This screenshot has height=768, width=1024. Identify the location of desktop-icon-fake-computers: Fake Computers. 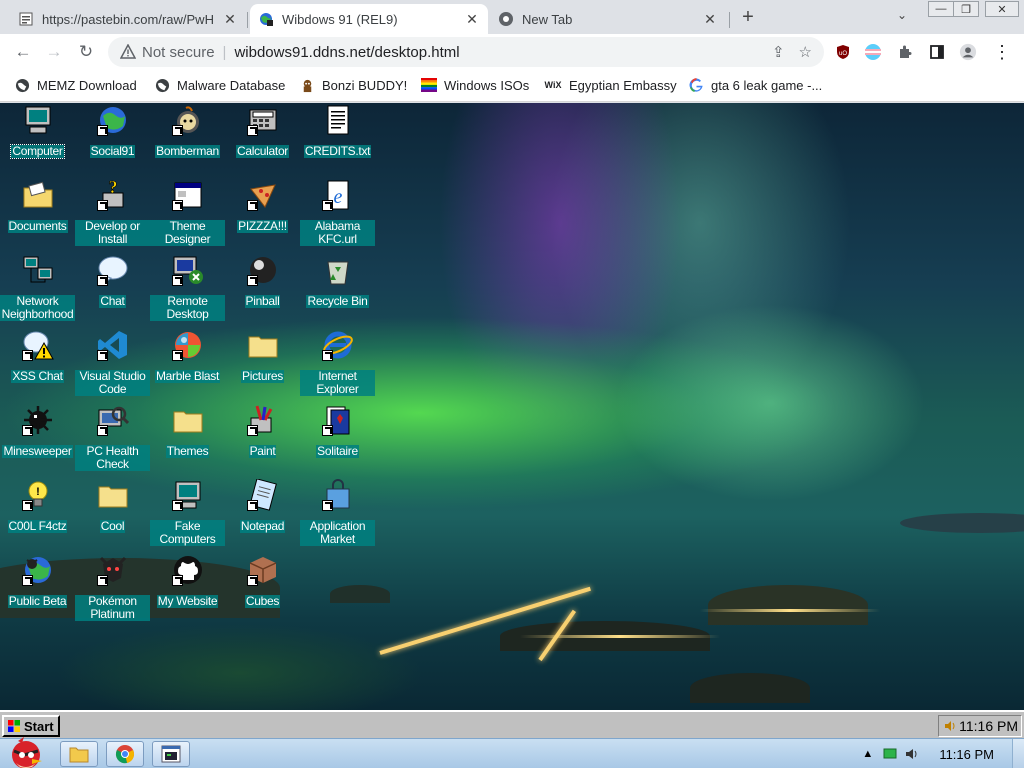
(187, 515).